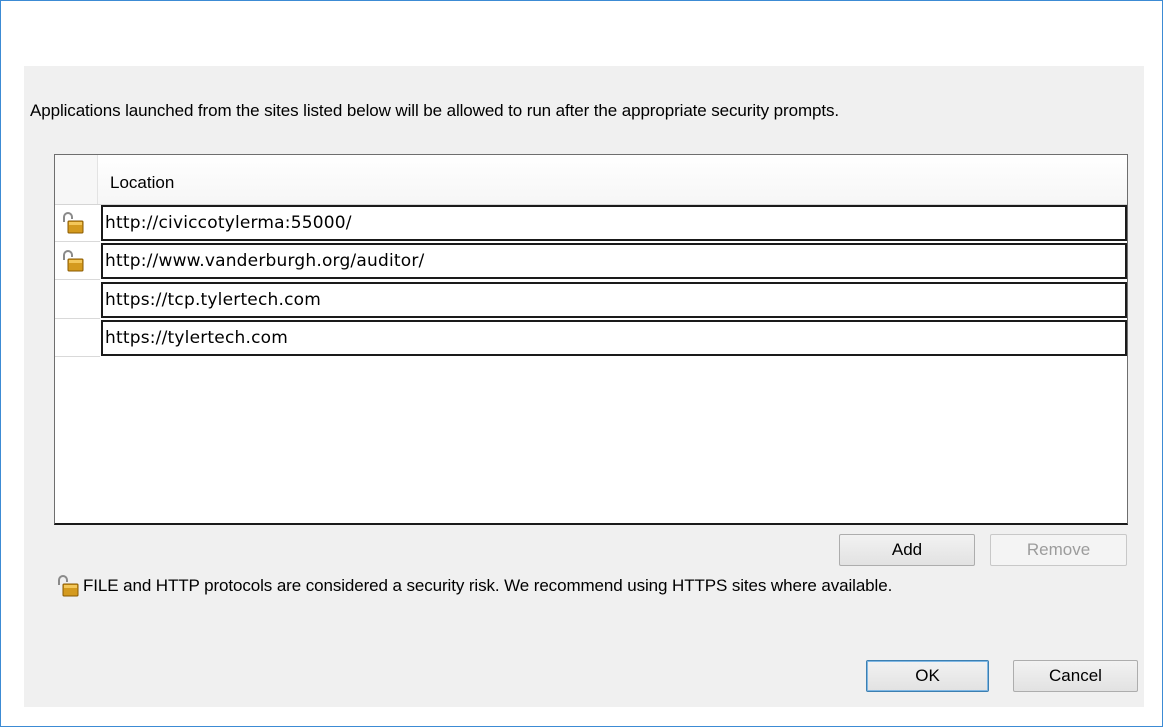 This screenshot has width=1163, height=727. I want to click on table-row: http://civiccotylerma:55000/, so click(591, 223).